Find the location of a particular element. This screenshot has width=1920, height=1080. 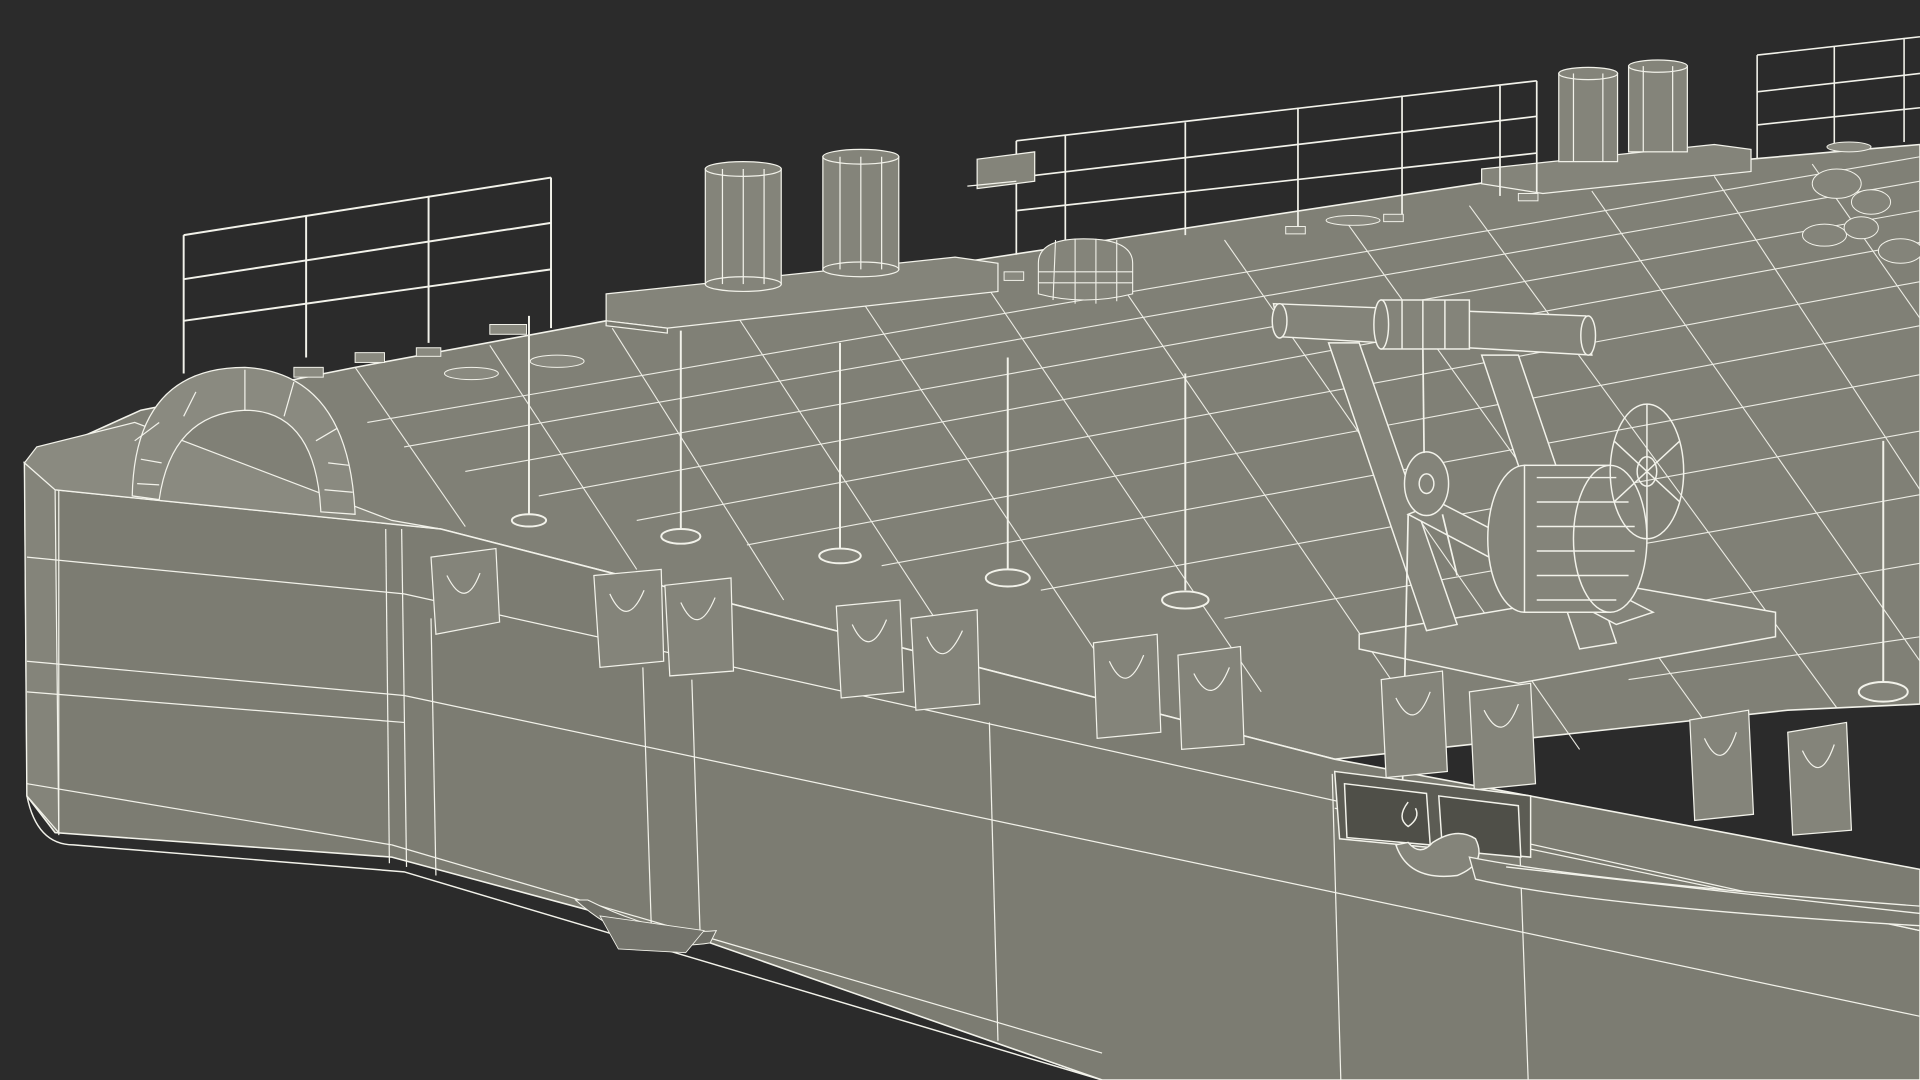

rope-coil is located at coordinates (1085, 271).